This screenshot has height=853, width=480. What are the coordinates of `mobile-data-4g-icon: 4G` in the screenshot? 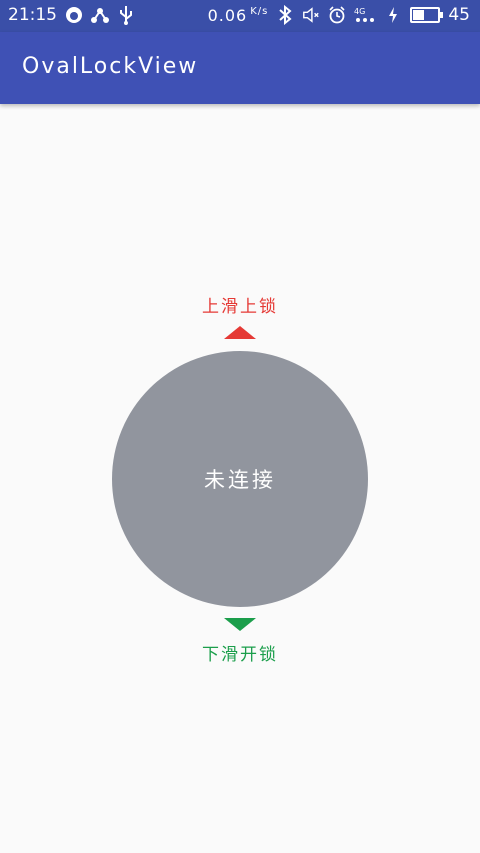 It's located at (365, 15).